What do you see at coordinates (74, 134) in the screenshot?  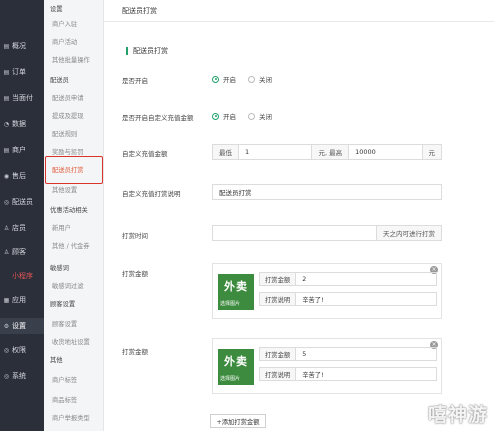 I see `submenu-item: 配送规则` at bounding box center [74, 134].